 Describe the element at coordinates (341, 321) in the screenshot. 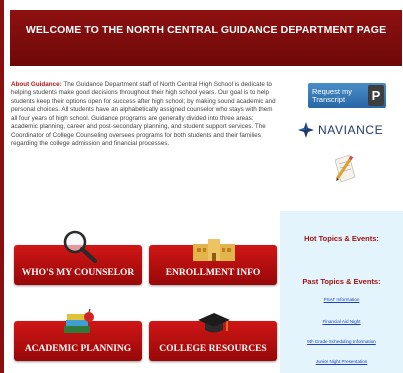

I see `event-link-financial-aid: Financial Aid Night` at that location.